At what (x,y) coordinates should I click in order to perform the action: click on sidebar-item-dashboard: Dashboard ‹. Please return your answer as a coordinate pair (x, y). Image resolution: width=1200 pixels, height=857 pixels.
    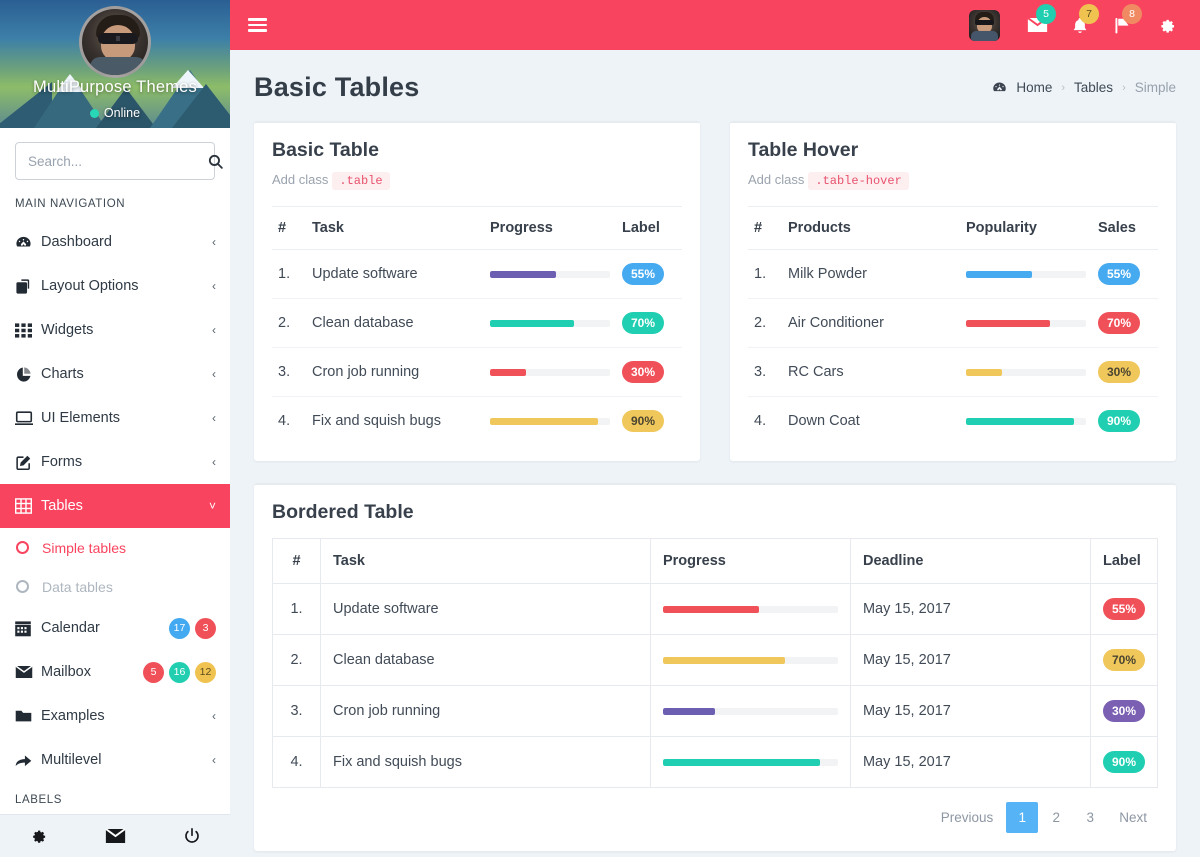
    Looking at the image, I should click on (115, 242).